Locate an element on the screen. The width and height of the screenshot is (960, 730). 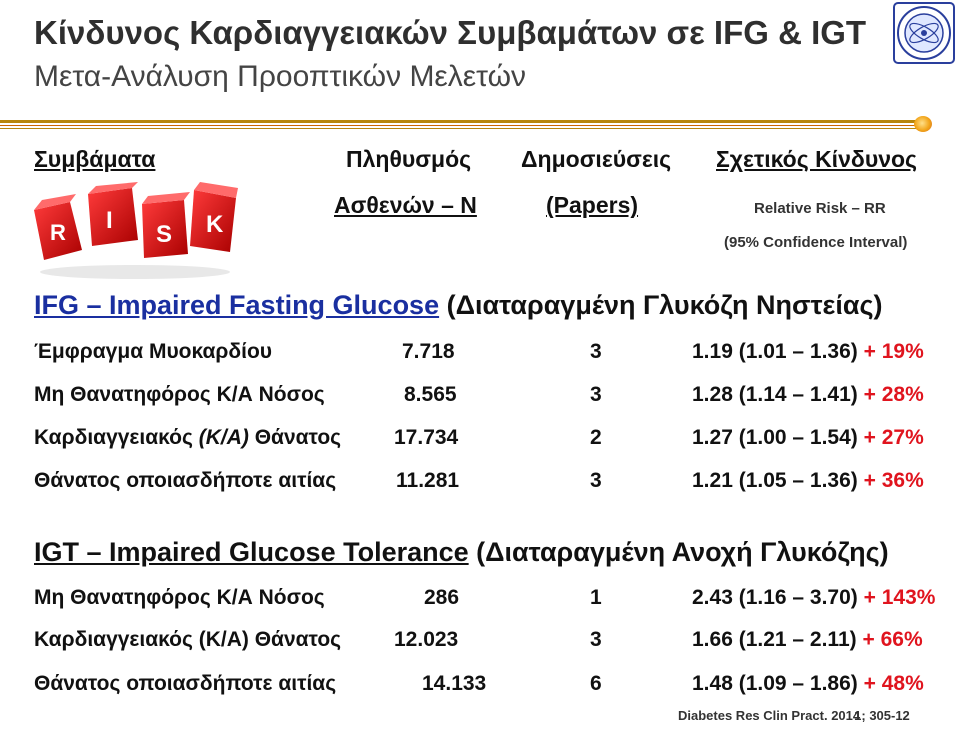
die-letter-i: I is located at coordinates (109, 220).